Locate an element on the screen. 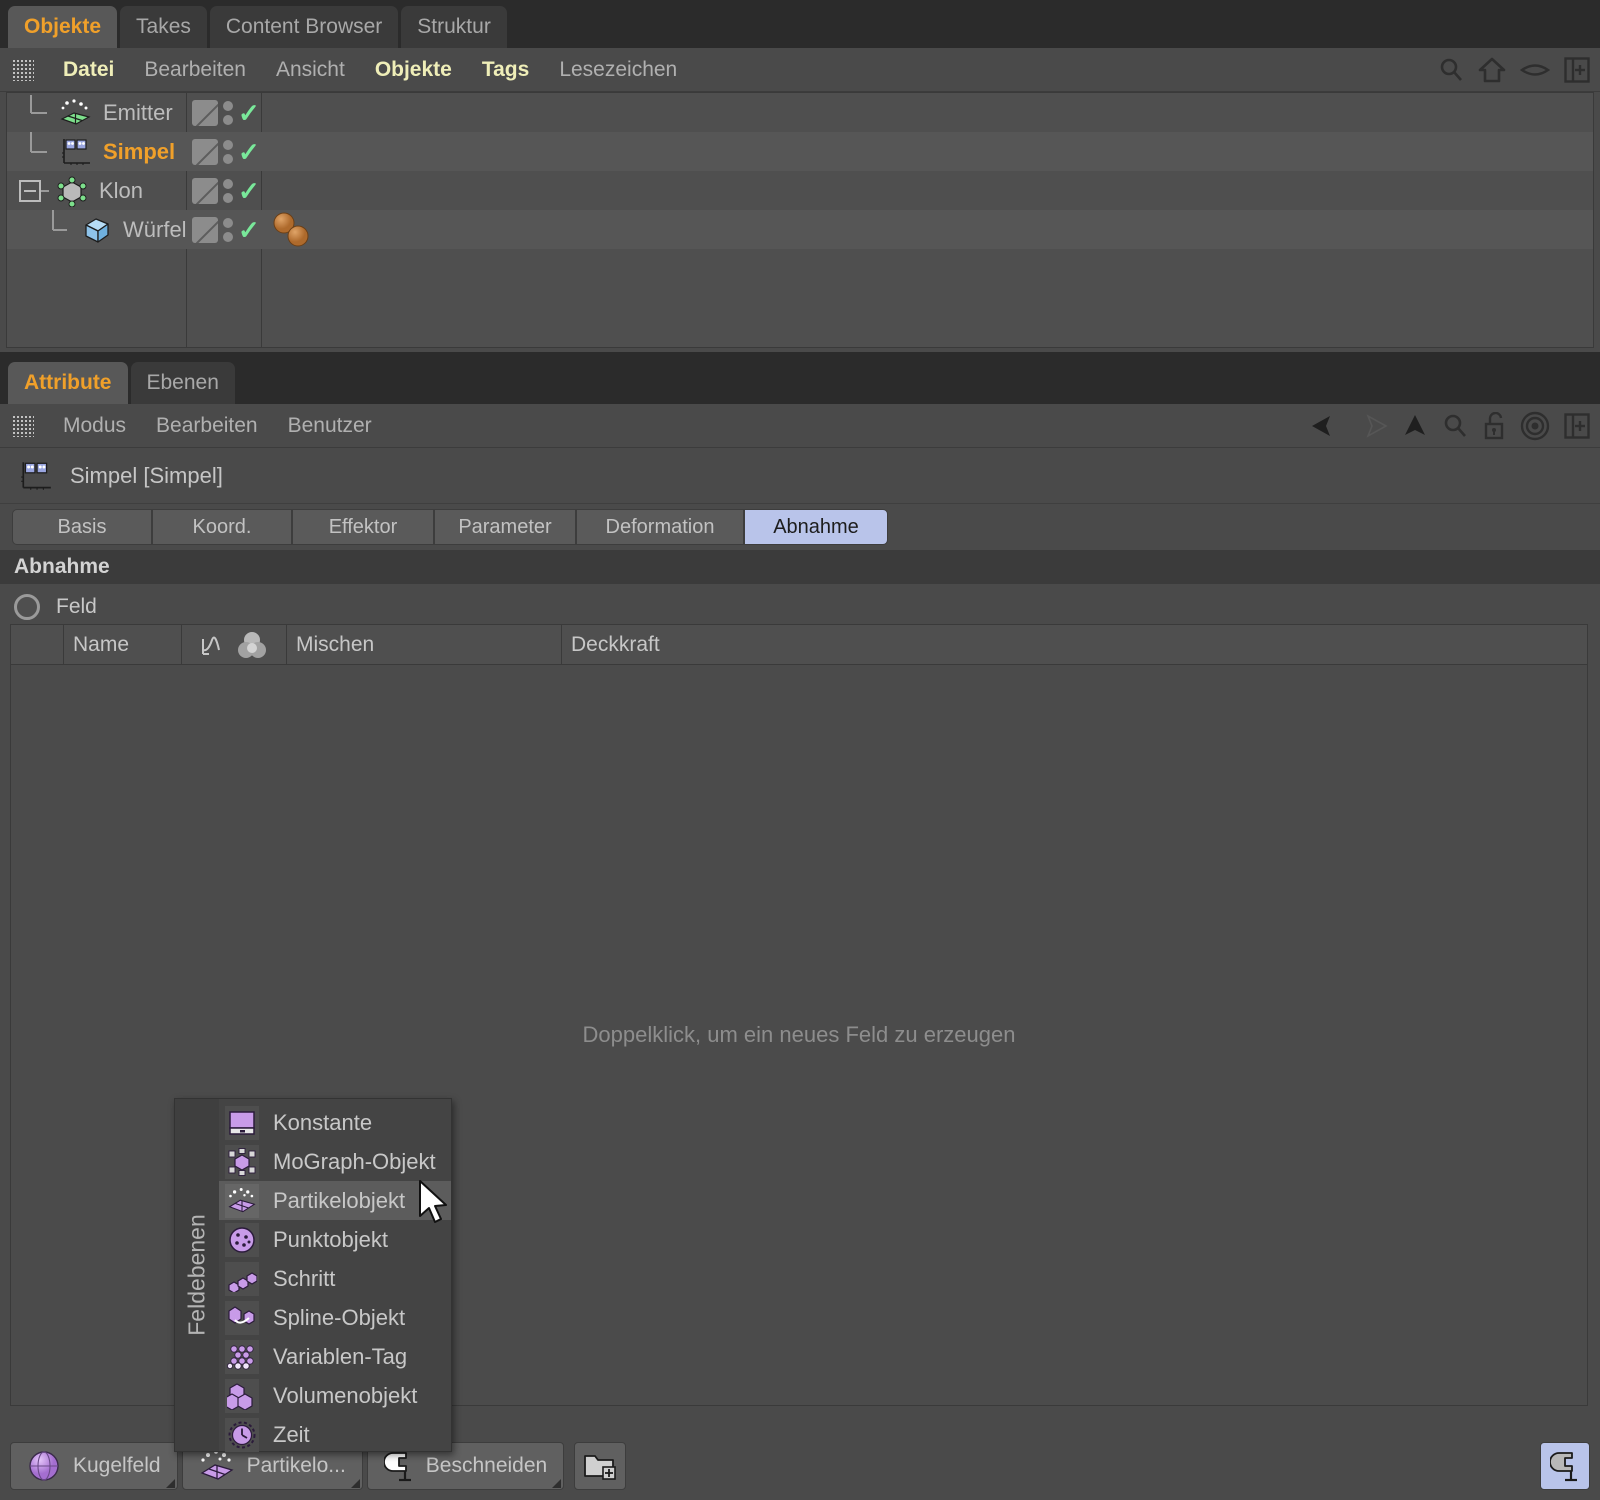 This screenshot has height=1500, width=1600. mode-tab-abnahme: Abnahme is located at coordinates (816, 527).